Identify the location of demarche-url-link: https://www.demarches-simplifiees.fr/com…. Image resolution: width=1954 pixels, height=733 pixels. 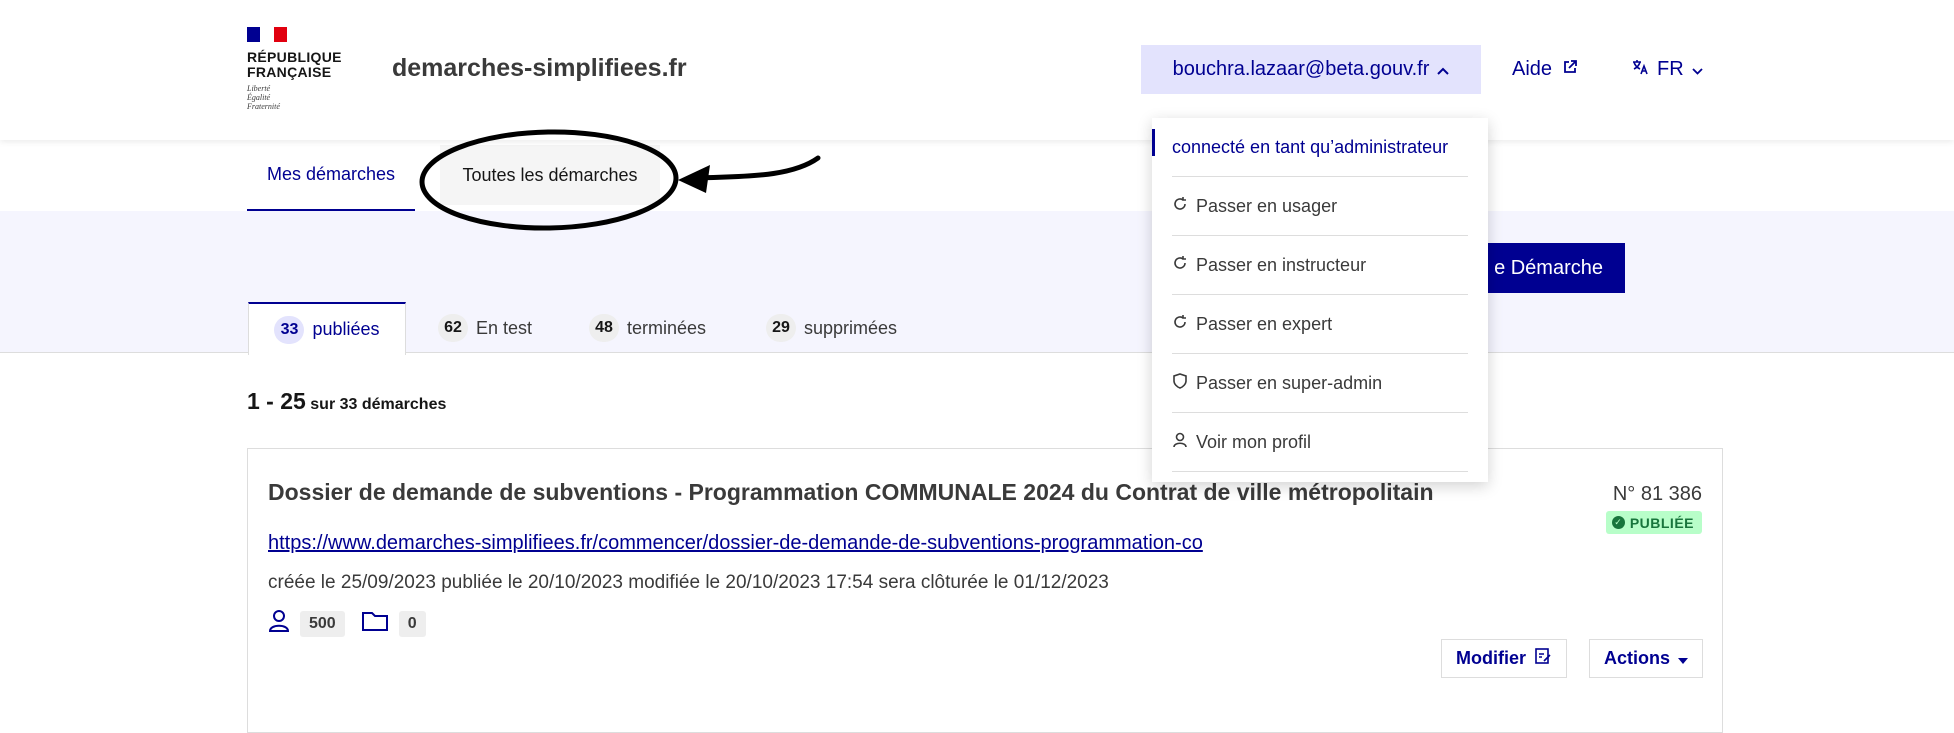
(735, 543).